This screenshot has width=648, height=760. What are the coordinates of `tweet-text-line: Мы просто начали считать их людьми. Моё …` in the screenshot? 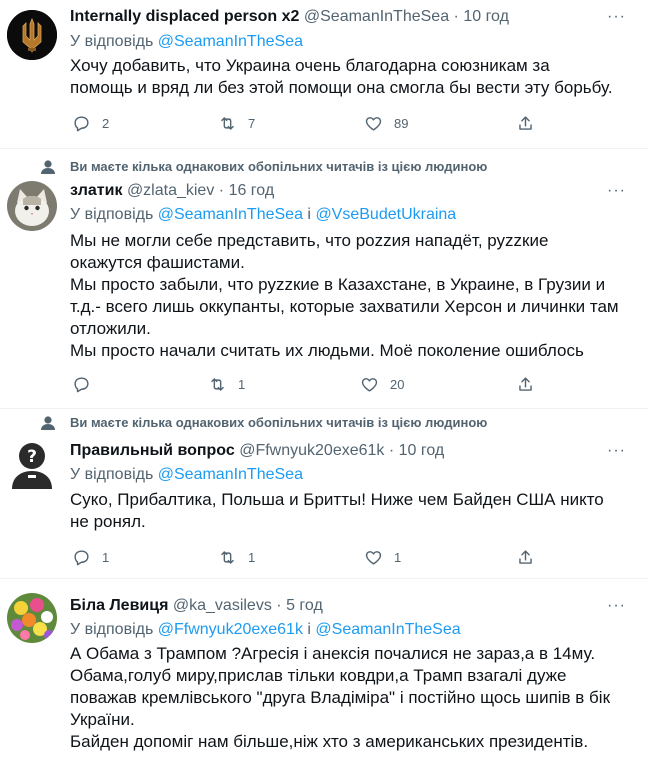 It's located at (327, 350).